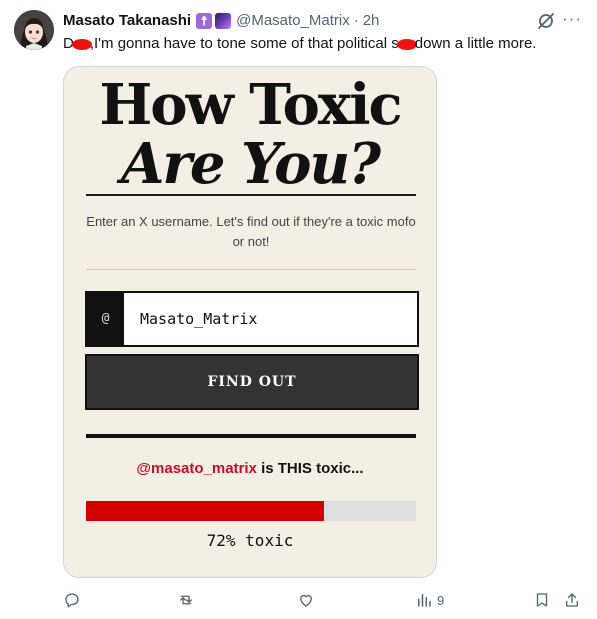  Describe the element at coordinates (546, 21) in the screenshot. I see `grok-icon` at that location.